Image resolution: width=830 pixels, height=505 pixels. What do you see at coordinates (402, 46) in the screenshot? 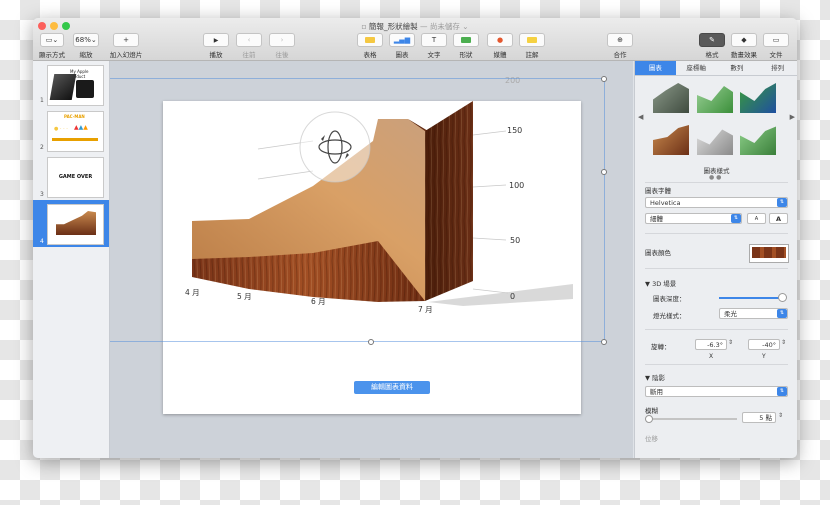
I see `chart-button: ▂▄▆ 圖表` at bounding box center [402, 46].